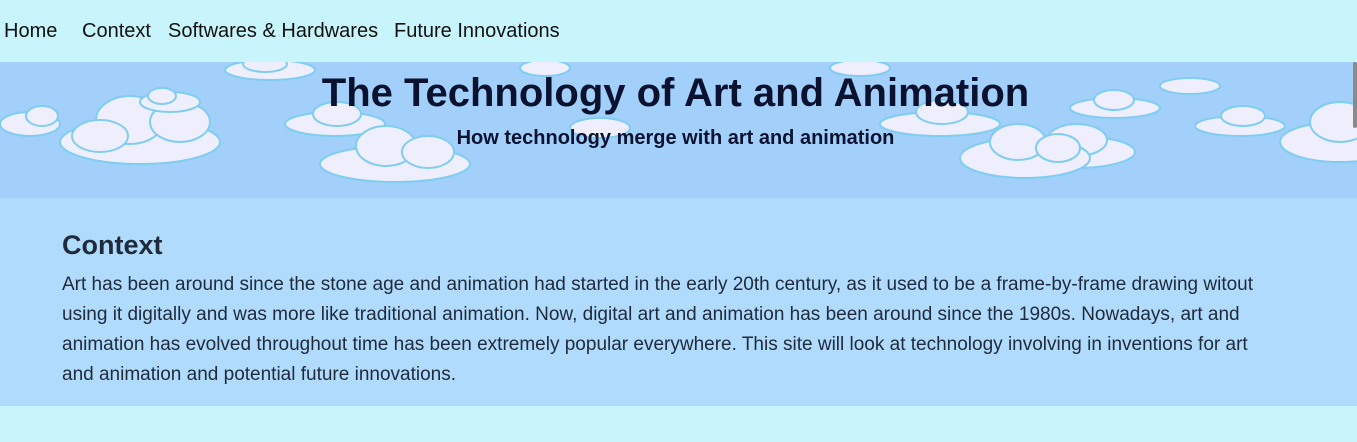 The height and width of the screenshot is (442, 1357). What do you see at coordinates (477, 31) in the screenshot?
I see `nav-item-future-innovations: Future Innovations` at bounding box center [477, 31].